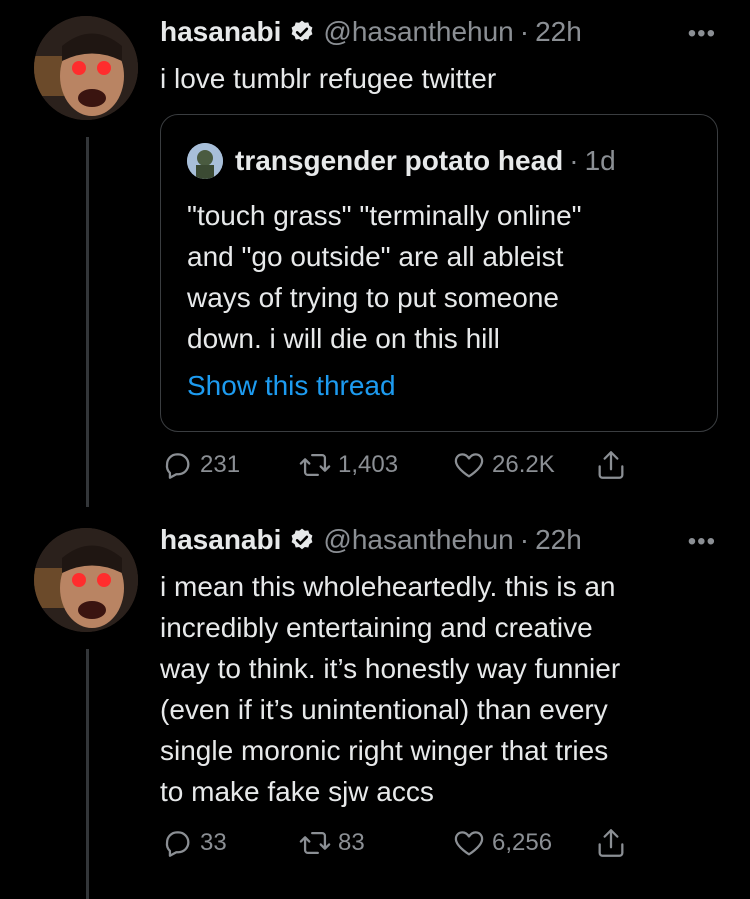 This screenshot has height=899, width=750. I want to click on tweet-text-line: incredibly entertaining and creative, so click(376, 627).